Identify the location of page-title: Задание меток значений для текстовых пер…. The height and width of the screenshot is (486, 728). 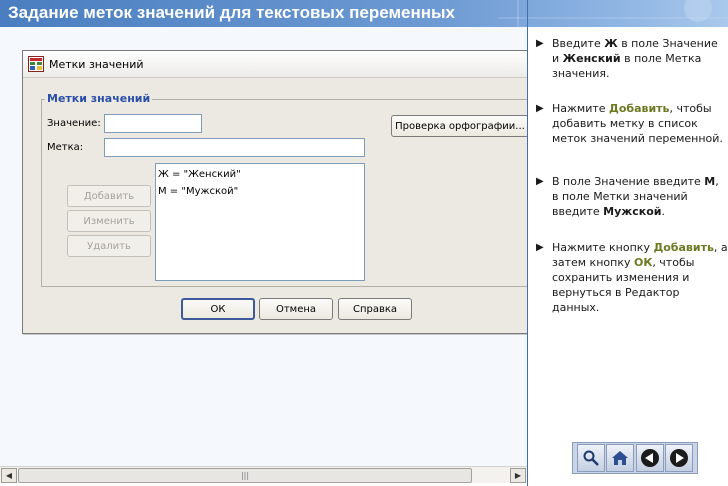
(231, 12).